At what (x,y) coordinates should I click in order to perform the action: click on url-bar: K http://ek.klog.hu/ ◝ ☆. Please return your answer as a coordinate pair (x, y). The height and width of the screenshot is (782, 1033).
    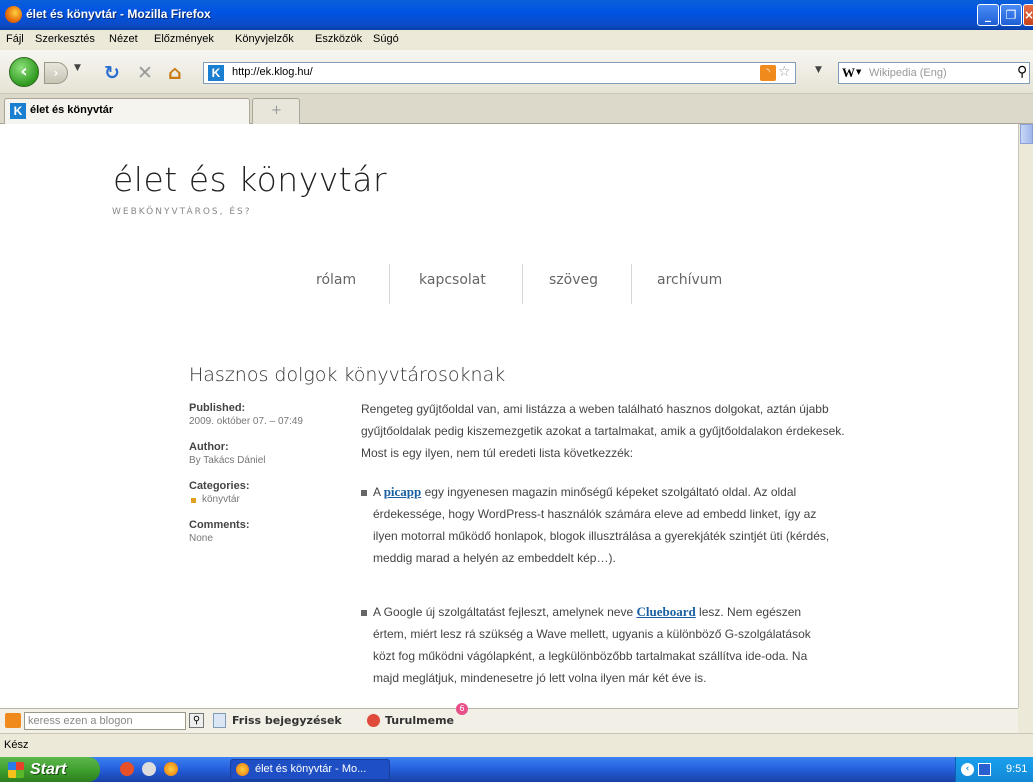
    Looking at the image, I should click on (499, 73).